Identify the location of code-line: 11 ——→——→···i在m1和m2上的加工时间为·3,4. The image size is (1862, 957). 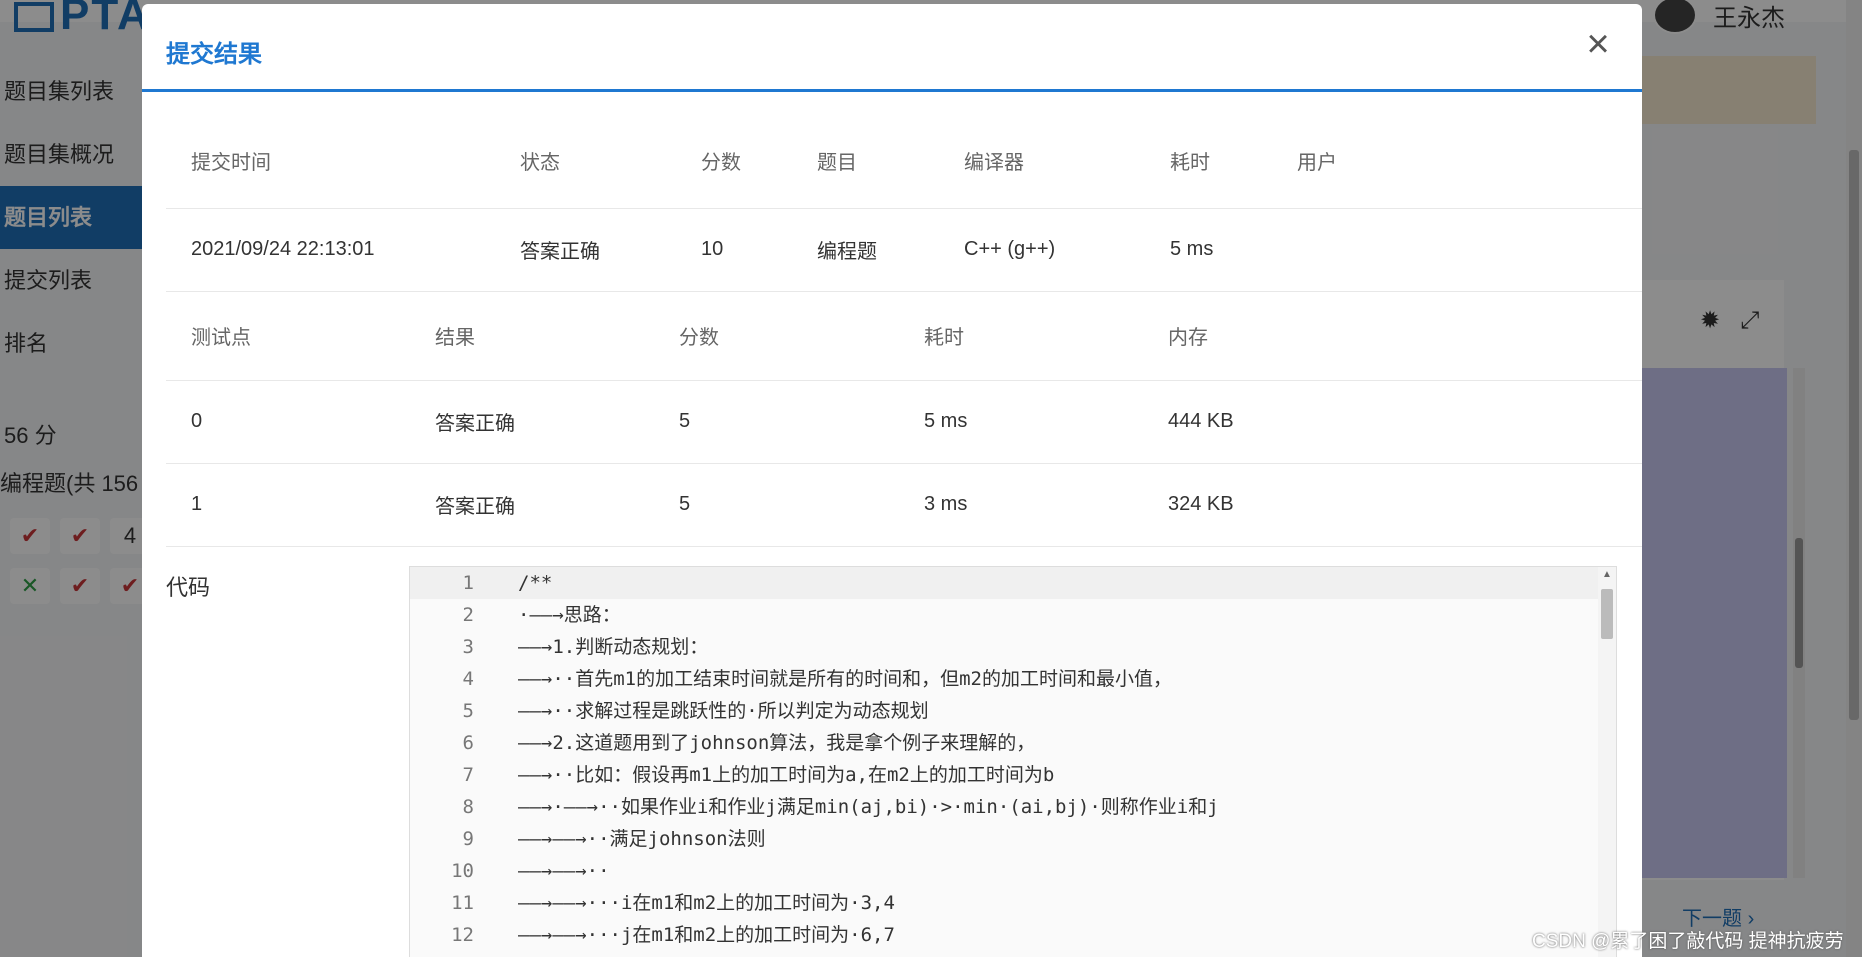
(1013, 903).